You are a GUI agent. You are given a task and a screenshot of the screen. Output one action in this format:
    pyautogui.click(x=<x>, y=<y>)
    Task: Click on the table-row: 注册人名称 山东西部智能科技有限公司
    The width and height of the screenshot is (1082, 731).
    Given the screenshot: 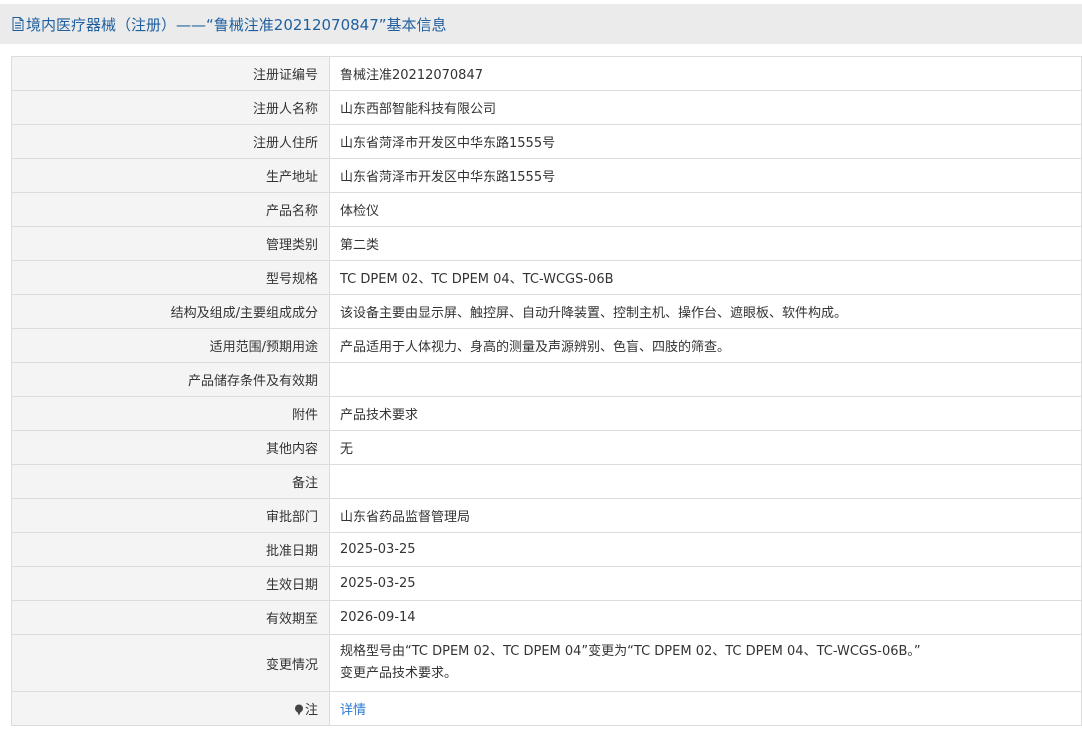 What is the action you would take?
    pyautogui.click(x=546, y=107)
    